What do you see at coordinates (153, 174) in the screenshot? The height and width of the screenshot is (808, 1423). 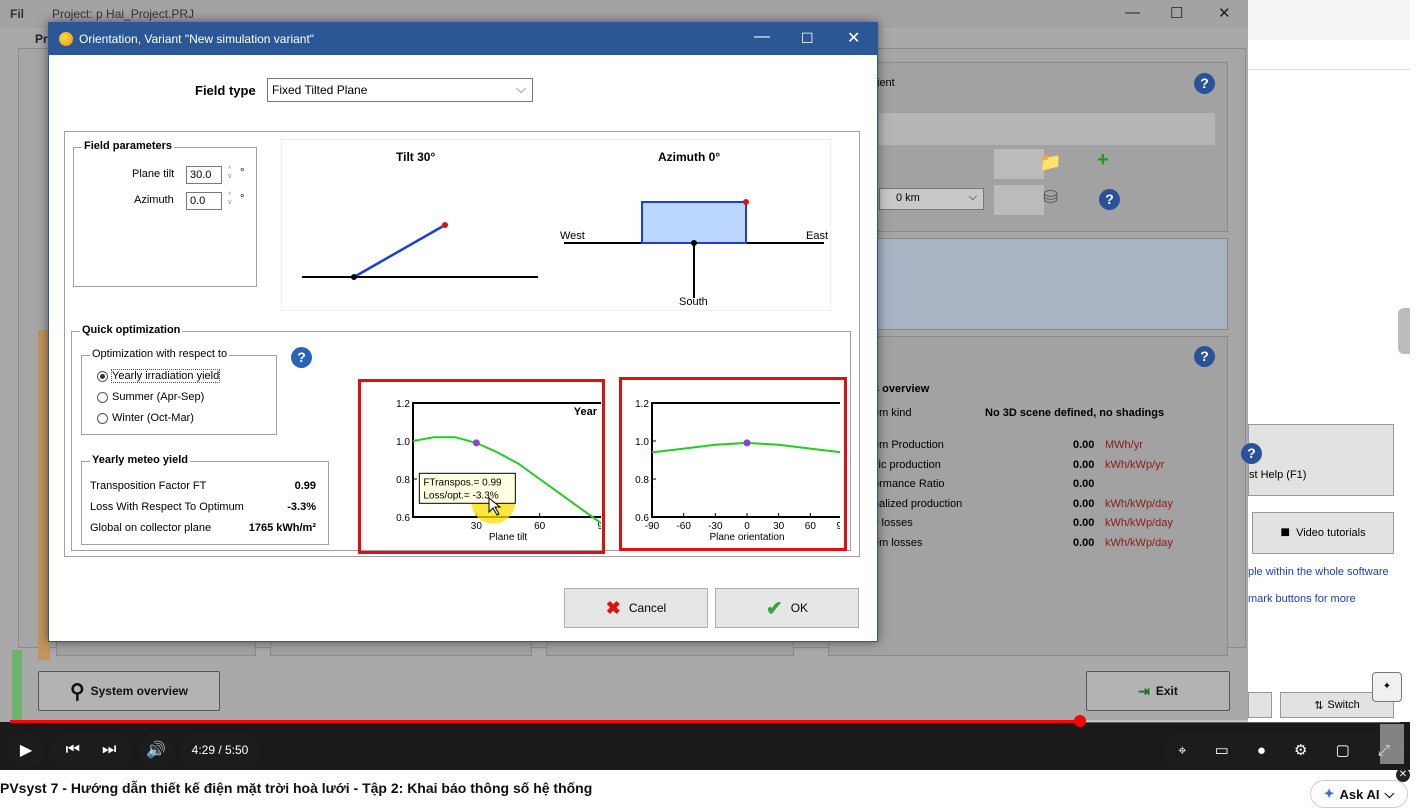 I see `plane-tilt-label: Plane tilt` at bounding box center [153, 174].